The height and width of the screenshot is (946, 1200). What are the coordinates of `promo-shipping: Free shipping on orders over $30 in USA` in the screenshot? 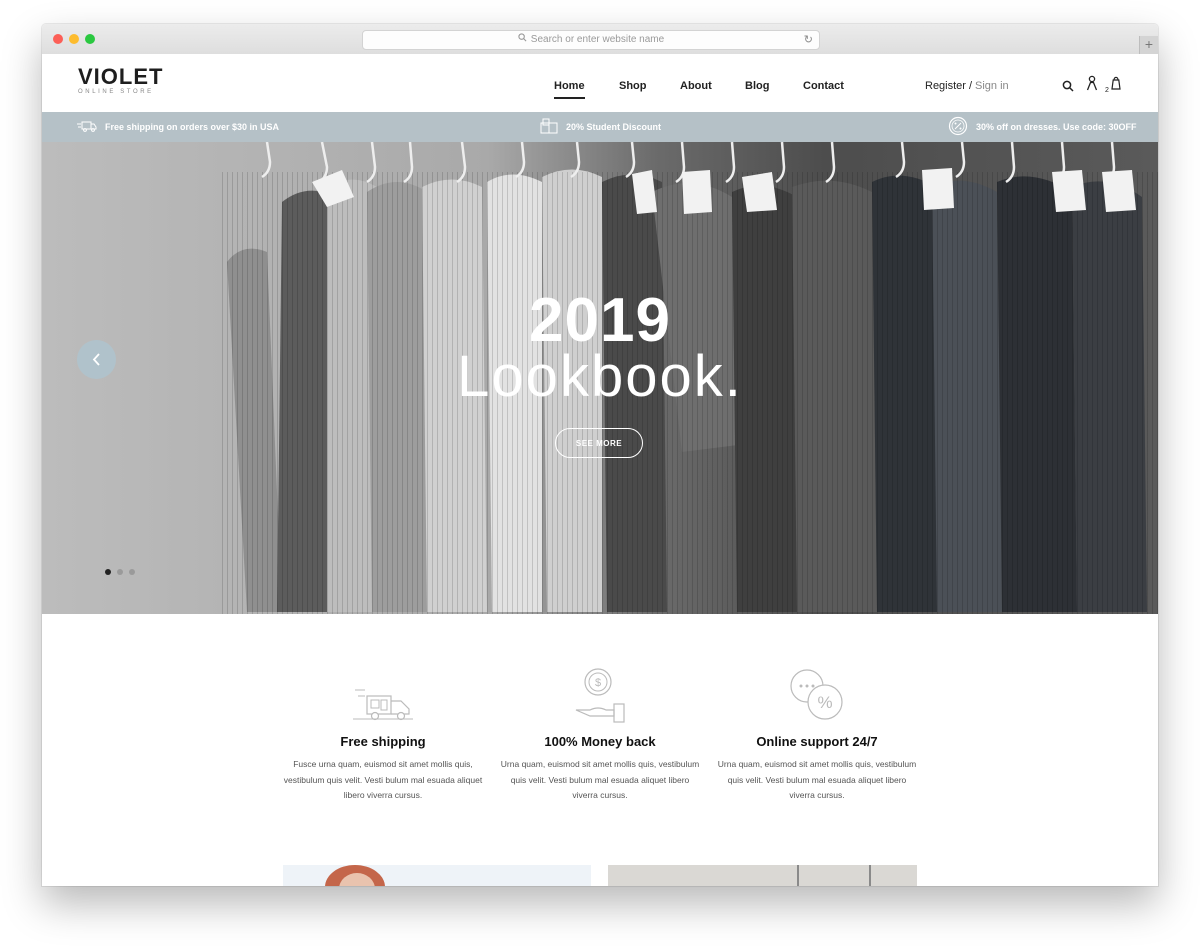 It's located at (178, 127).